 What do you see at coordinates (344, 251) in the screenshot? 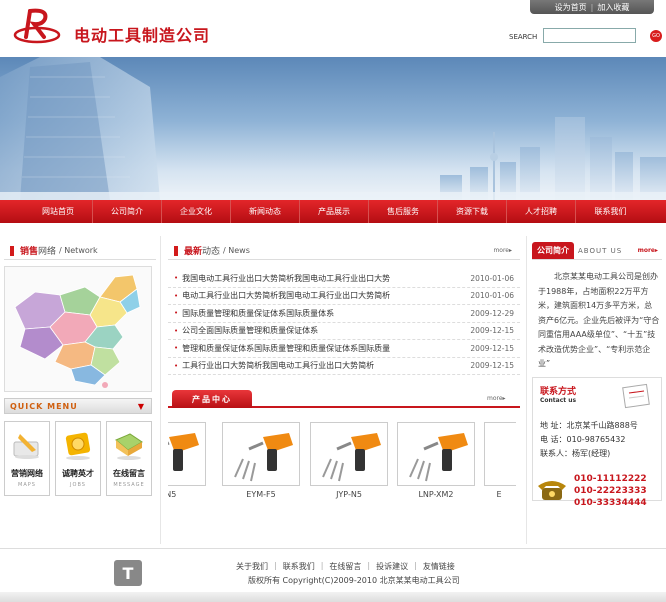
I see `news-header: 最新 动态 / News more▸` at bounding box center [344, 251].